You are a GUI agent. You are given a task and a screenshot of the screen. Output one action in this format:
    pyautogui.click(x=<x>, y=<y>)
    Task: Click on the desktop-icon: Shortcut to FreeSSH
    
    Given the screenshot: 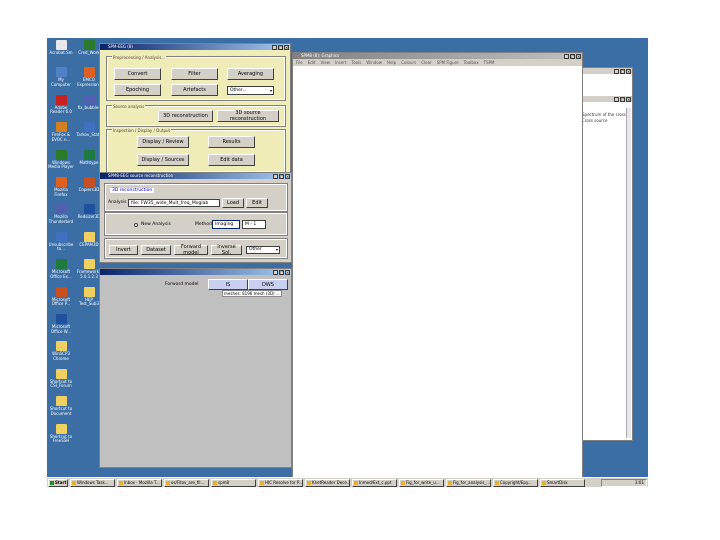 What is the action you would take?
    pyautogui.click(x=61, y=433)
    